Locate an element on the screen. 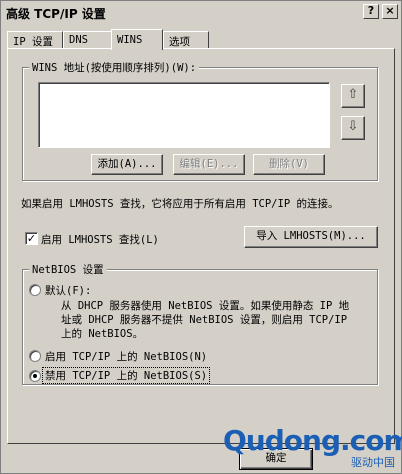  title-bar: 高级 TCP/IP 设置 ? × is located at coordinates (201, 12).